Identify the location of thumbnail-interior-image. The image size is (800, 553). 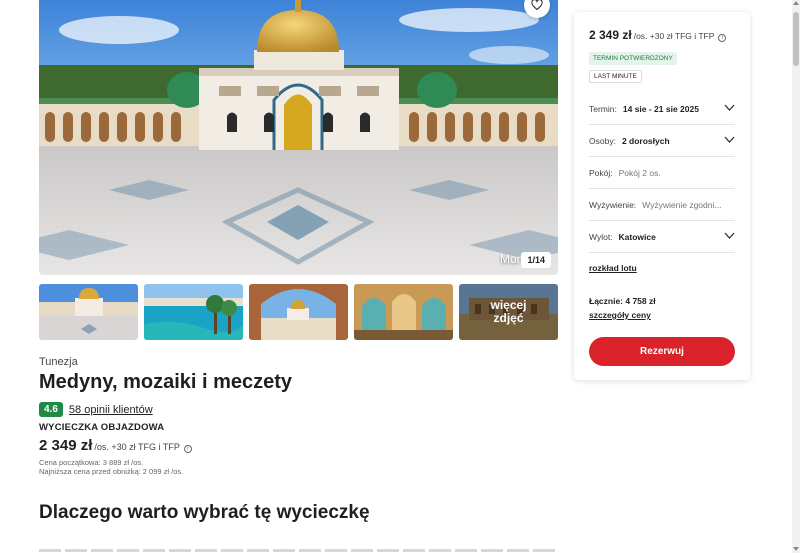
(403, 312).